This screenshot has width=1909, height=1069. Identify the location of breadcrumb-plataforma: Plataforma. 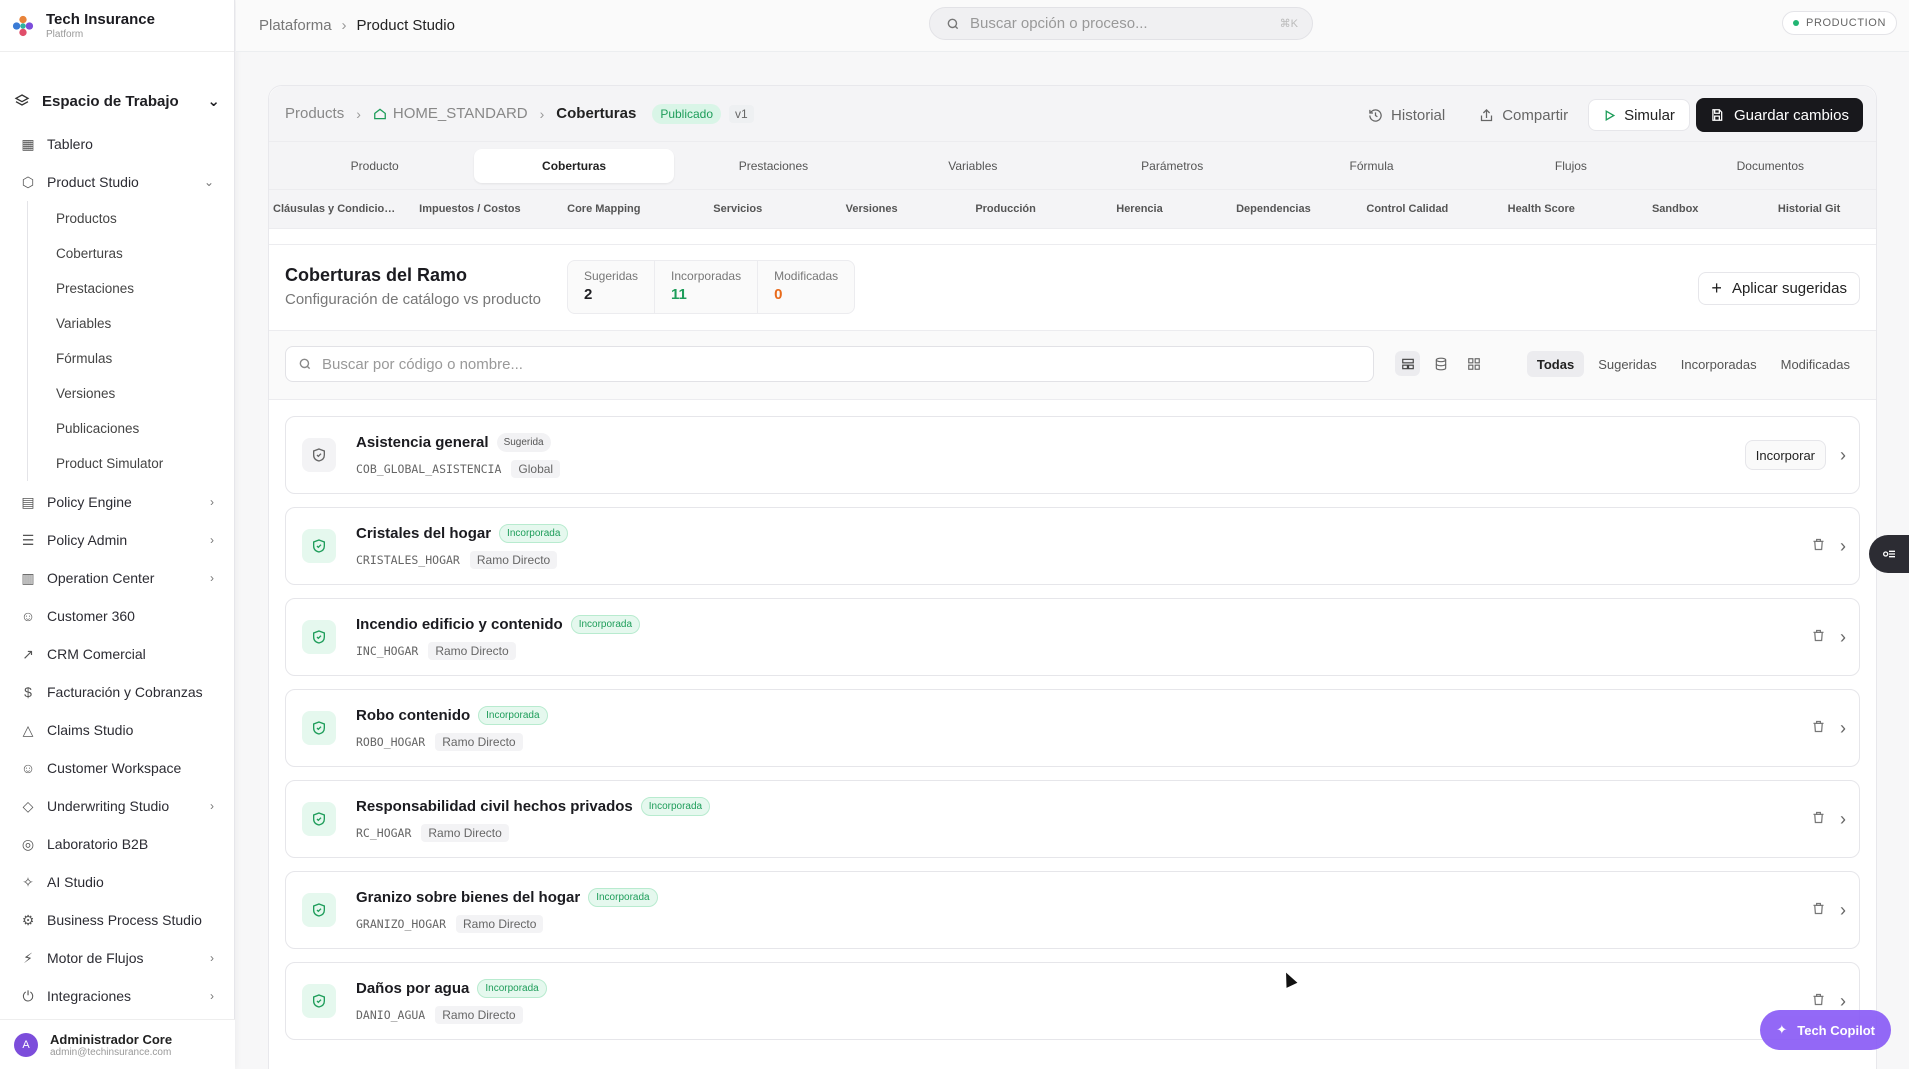
(295, 25).